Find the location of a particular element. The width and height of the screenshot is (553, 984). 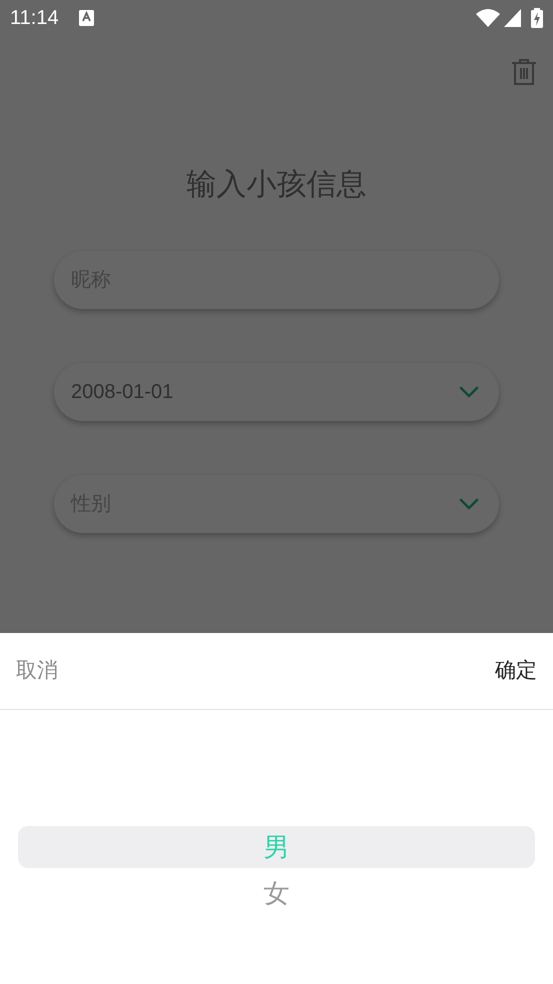

wifi-icon is located at coordinates (488, 18).